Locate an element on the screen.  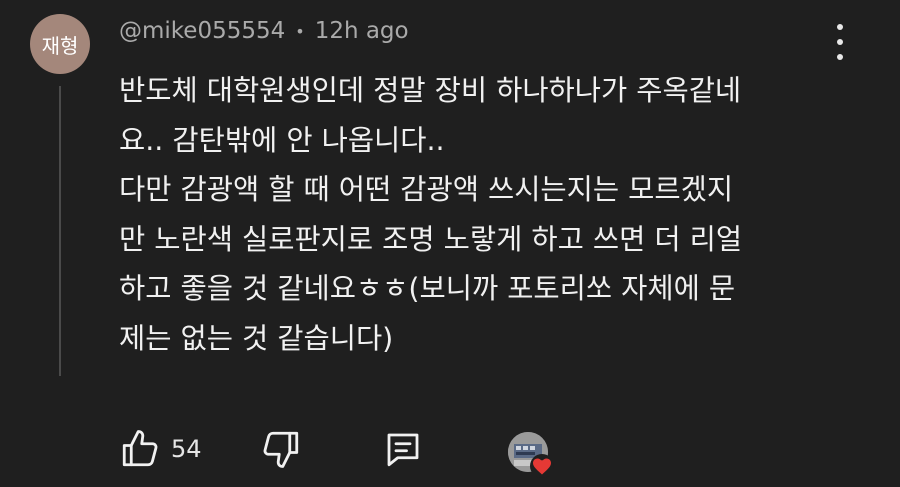
comment-line: 제는 없는 것 같습니다) is located at coordinates (256, 338).